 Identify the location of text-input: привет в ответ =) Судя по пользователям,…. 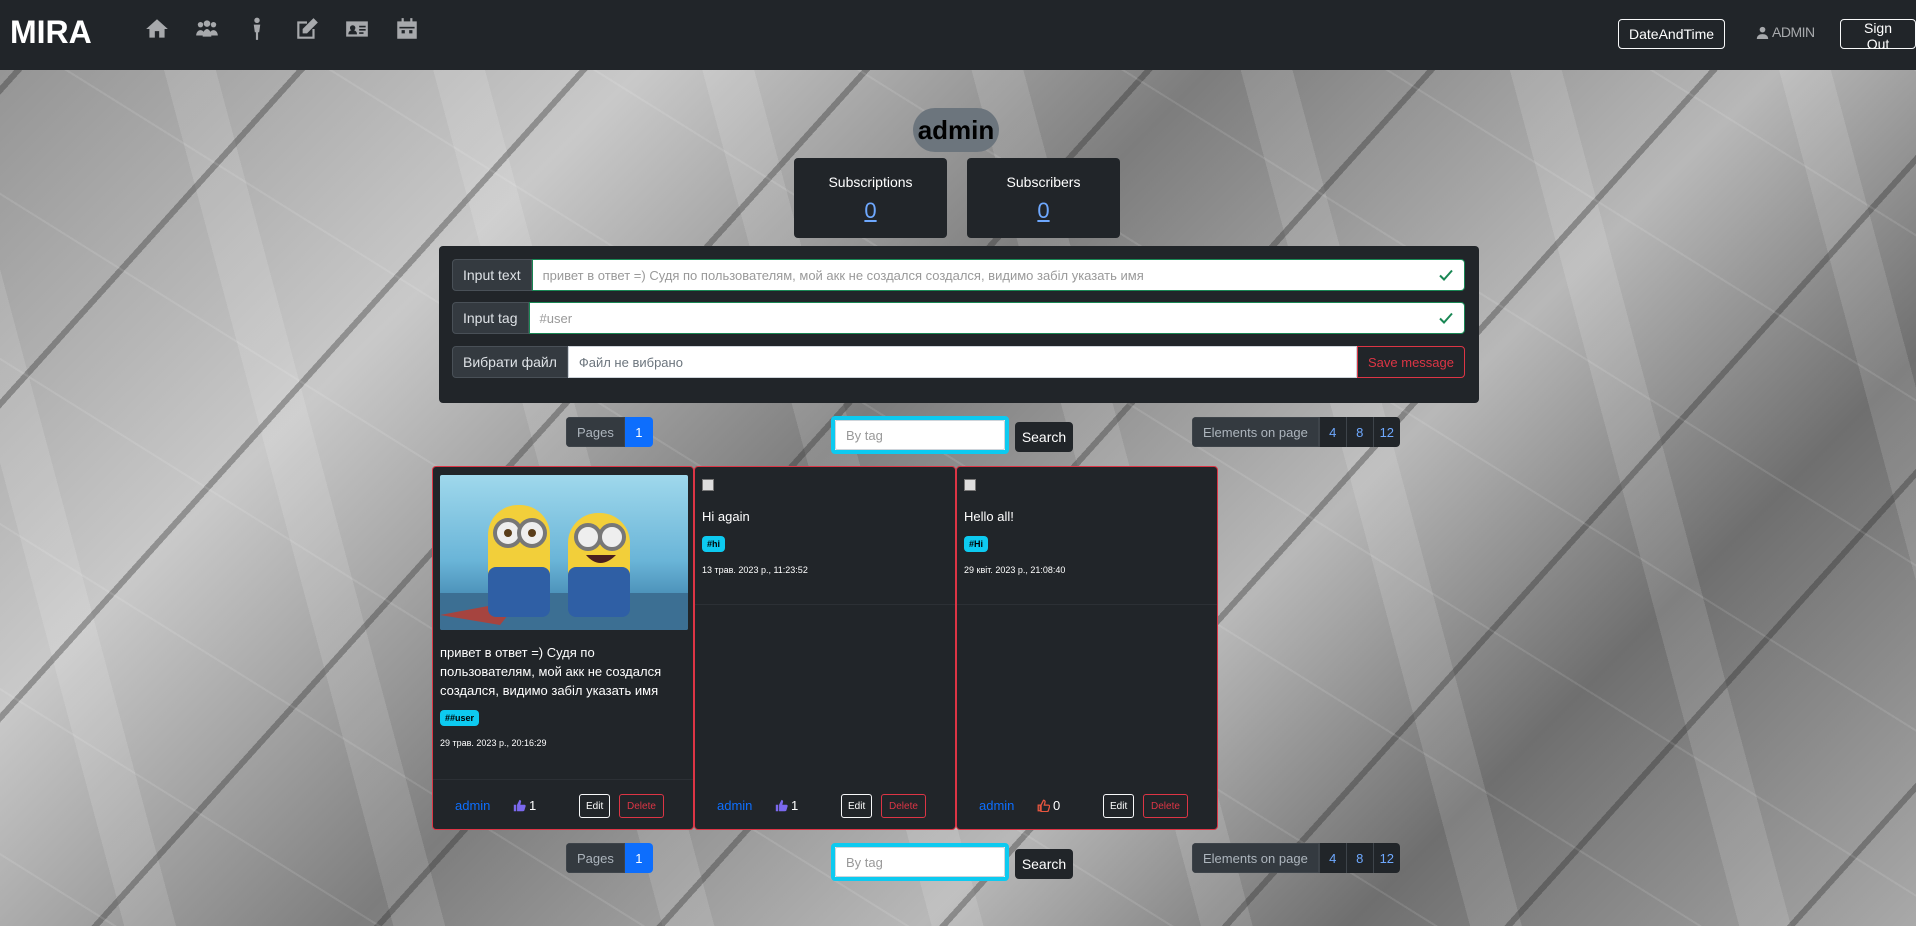
(998, 275).